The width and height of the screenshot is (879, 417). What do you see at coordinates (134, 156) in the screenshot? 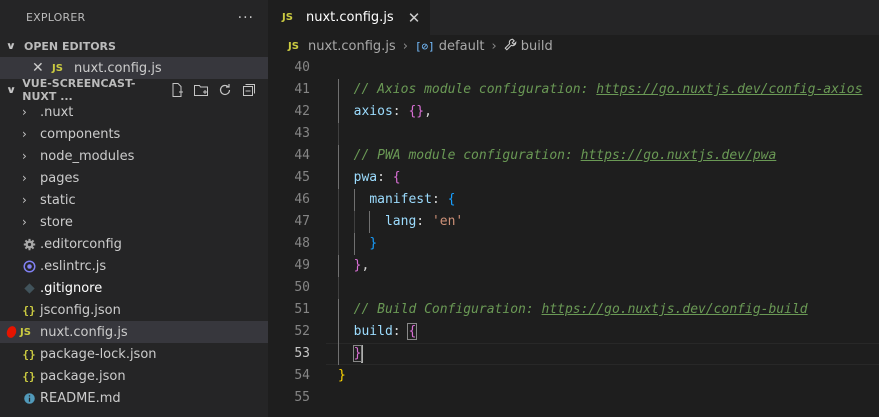
I see `folder-item: › node_modules` at bounding box center [134, 156].